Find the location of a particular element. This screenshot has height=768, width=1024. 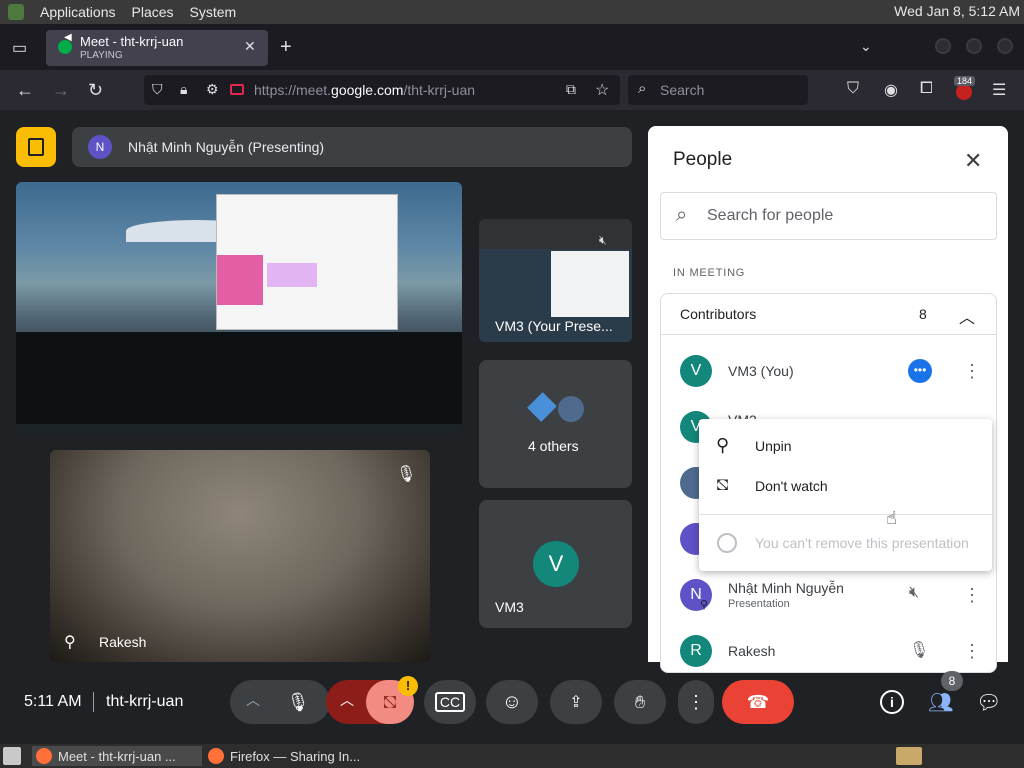

contributors-header: Contributors is located at coordinates (718, 314).